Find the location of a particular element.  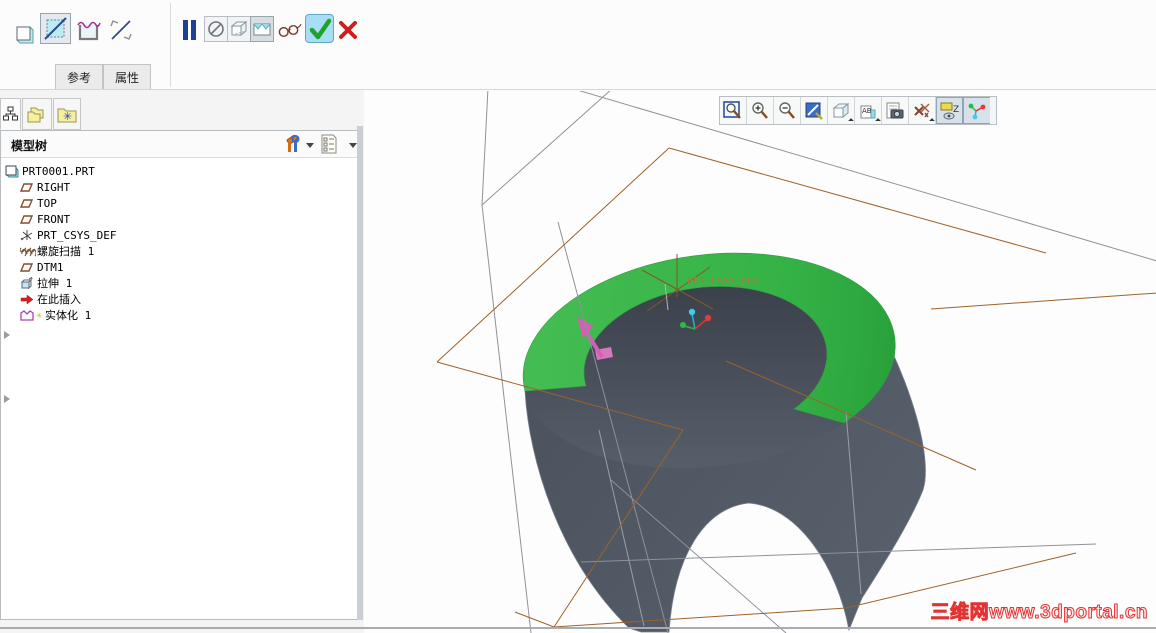

accept-check-icon is located at coordinates (320, 28).